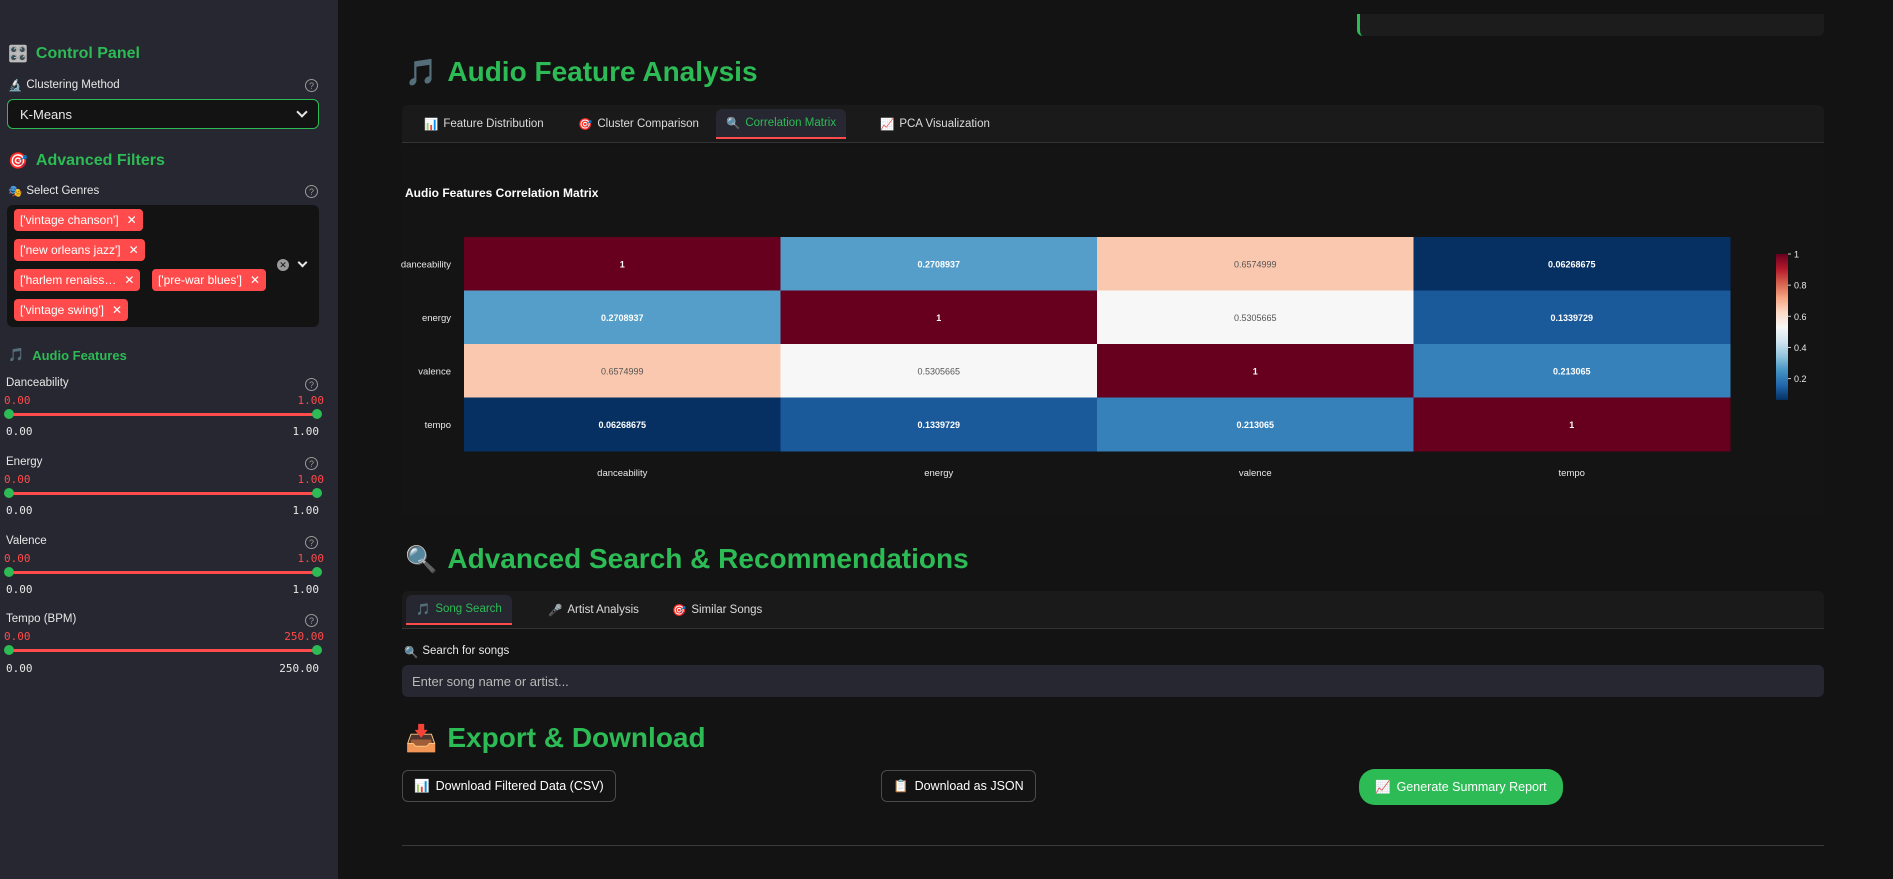 This screenshot has width=1893, height=879. What do you see at coordinates (426, 264) in the screenshot?
I see `y-tick-label: danceability` at bounding box center [426, 264].